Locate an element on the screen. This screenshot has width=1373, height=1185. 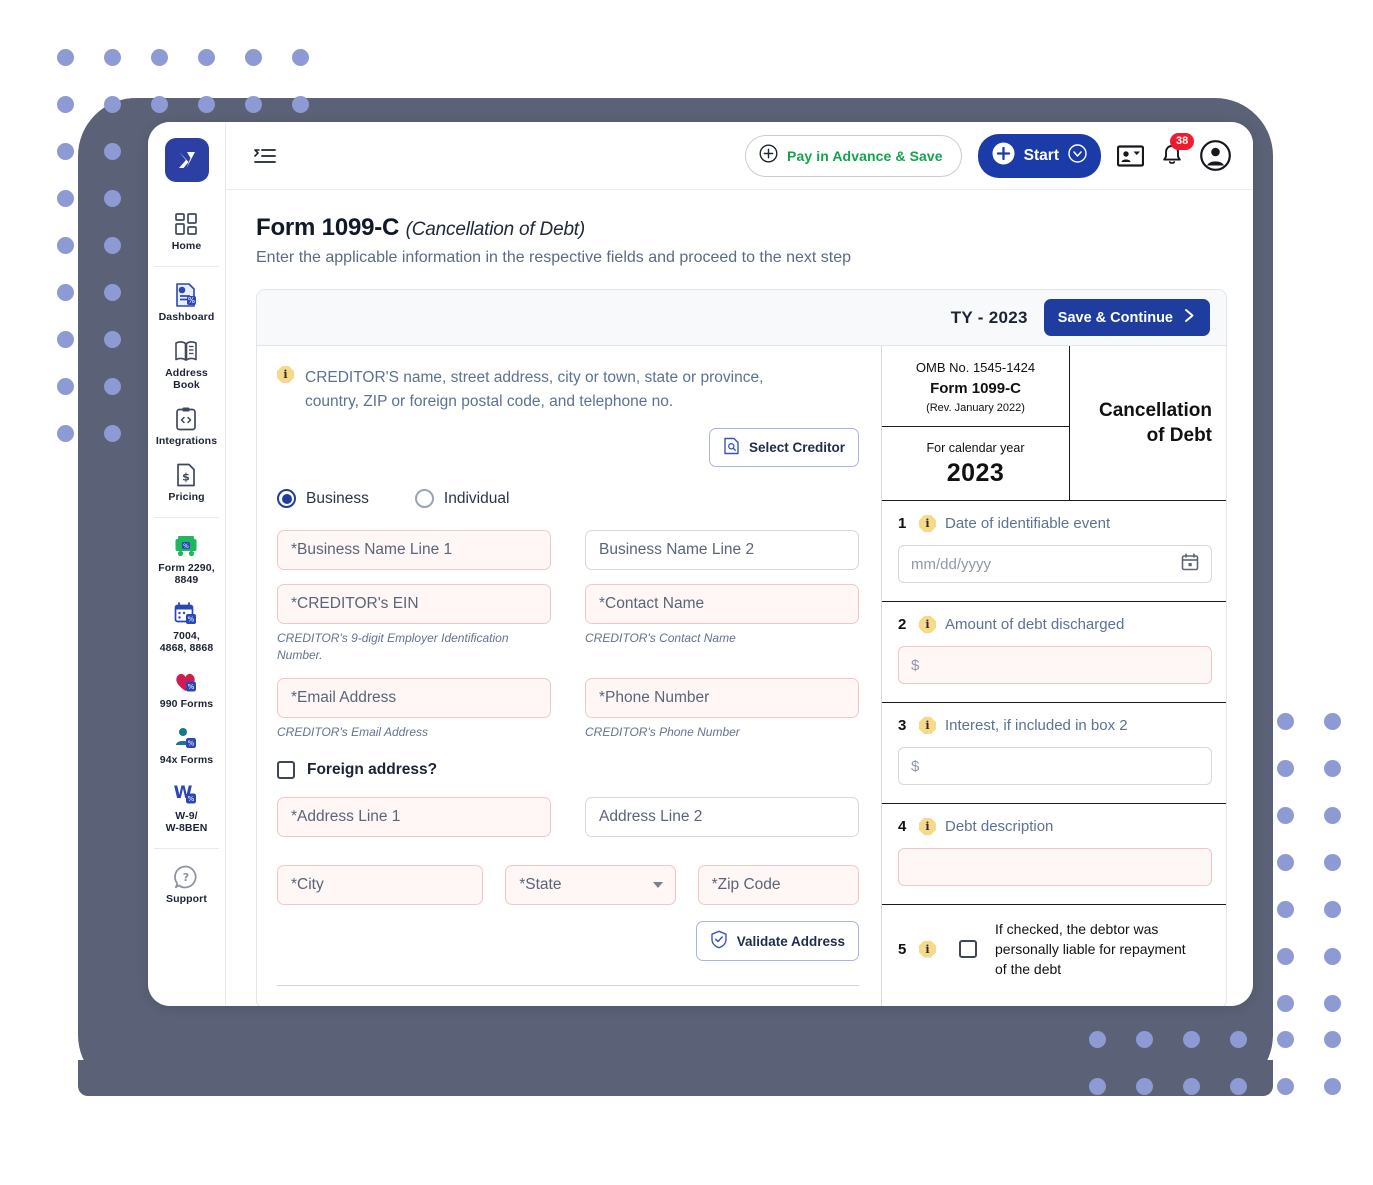
start-button: Start is located at coordinates (1039, 155).